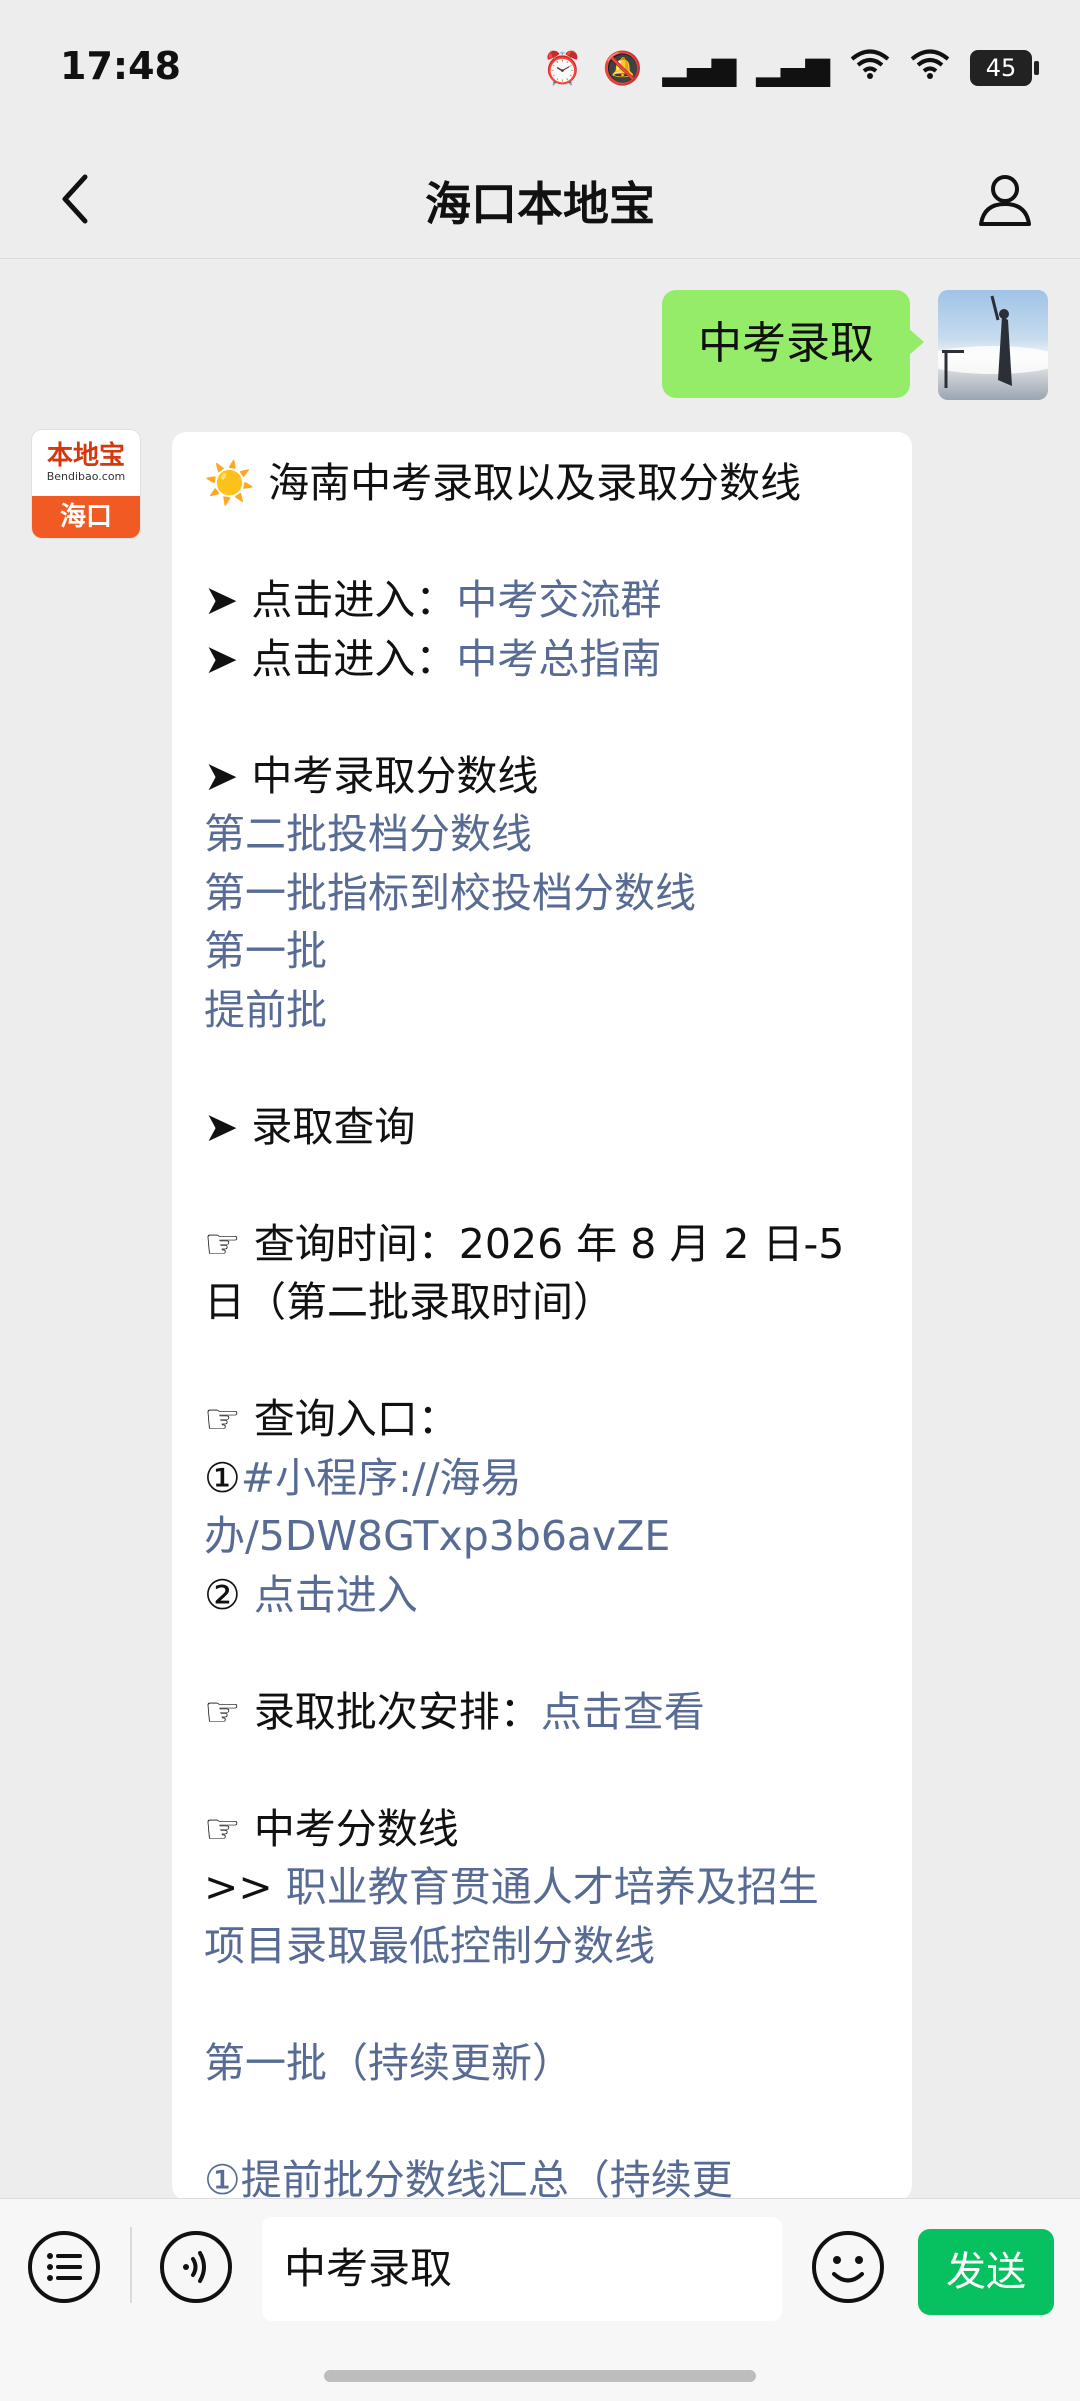 The image size is (1080, 2401). I want to click on battery-icon: 45, so click(1004, 67).